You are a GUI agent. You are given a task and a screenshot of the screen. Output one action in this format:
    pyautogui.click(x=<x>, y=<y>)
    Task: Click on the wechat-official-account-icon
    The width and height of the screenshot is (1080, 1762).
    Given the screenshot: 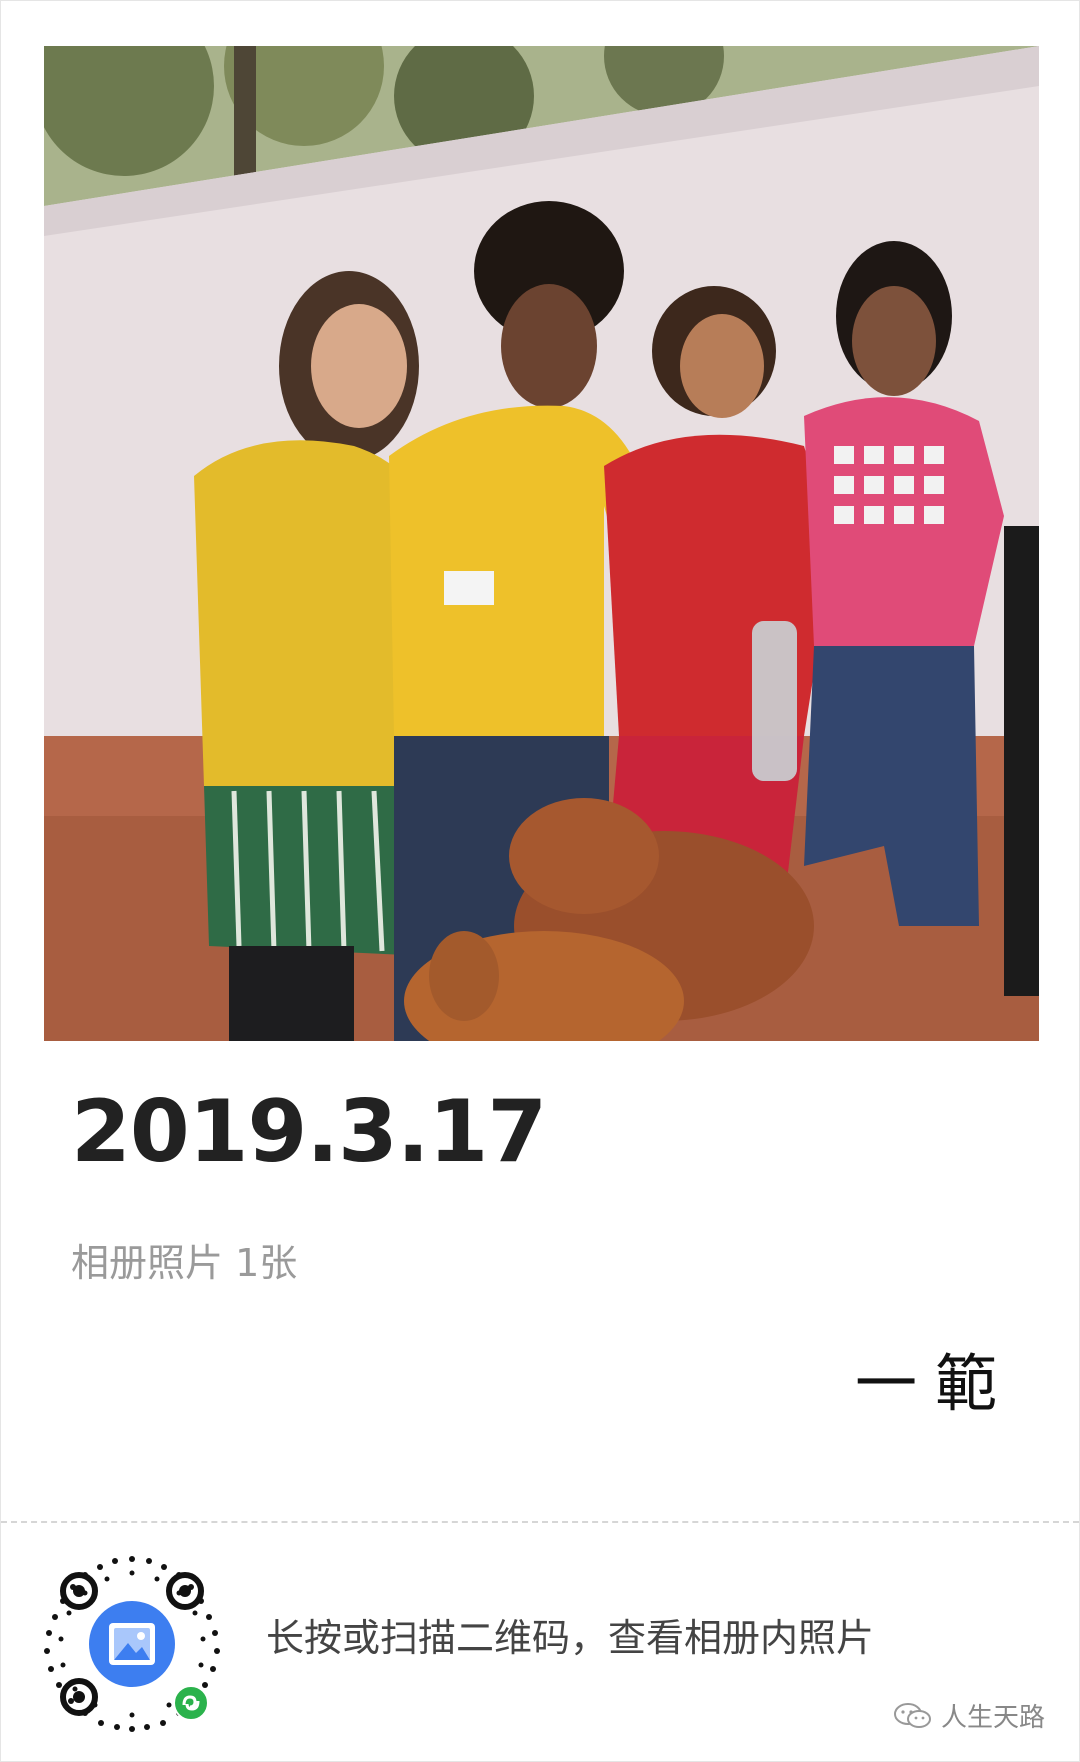 What is the action you would take?
    pyautogui.click(x=912, y=1715)
    